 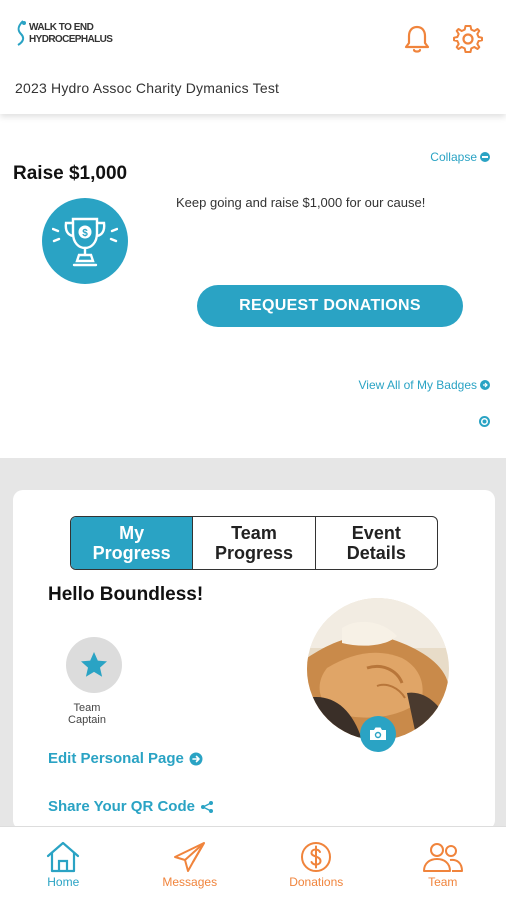 I want to click on bell-icon, so click(x=417, y=39).